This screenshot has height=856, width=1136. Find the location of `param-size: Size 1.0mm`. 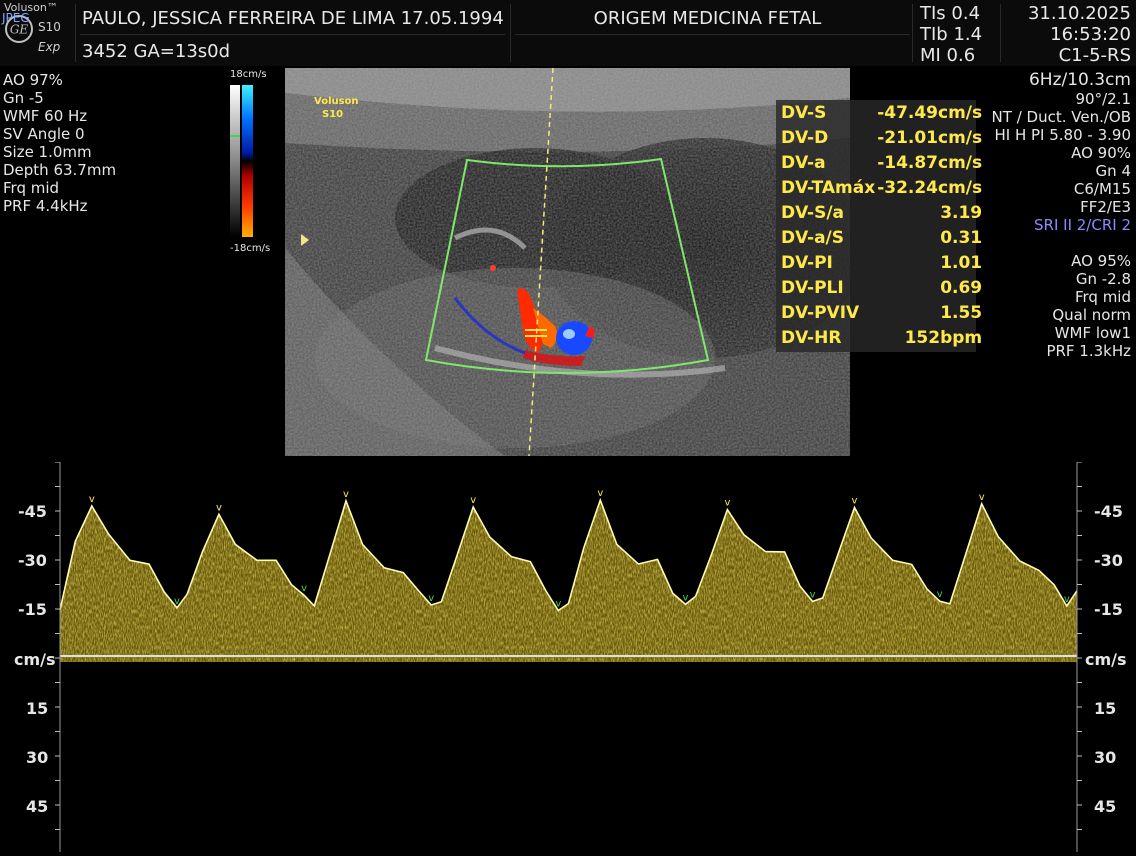

param-size: Size 1.0mm is located at coordinates (47, 152).